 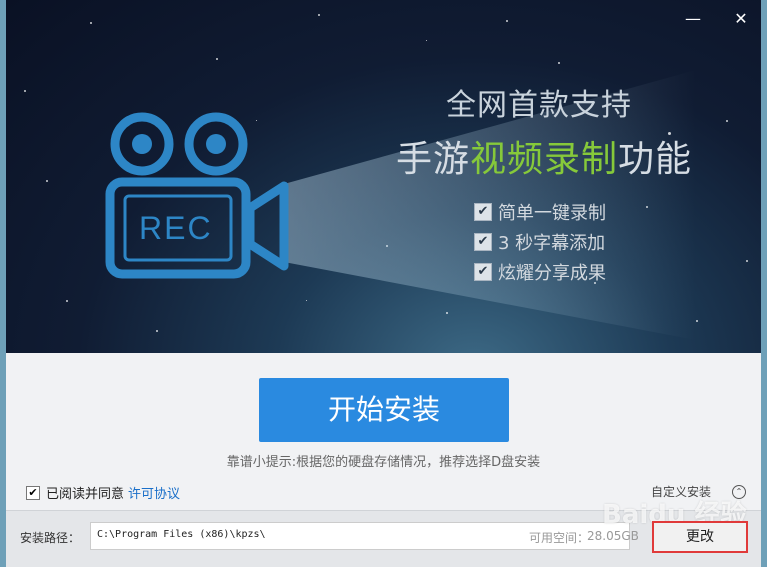 I want to click on start-install-button: 开始安装, so click(x=384, y=410).